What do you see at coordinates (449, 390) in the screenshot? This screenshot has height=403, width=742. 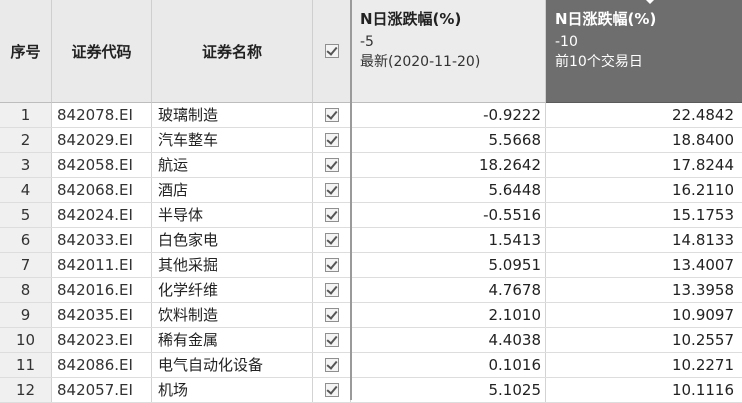 I see `row-n5-change: 5.1025` at bounding box center [449, 390].